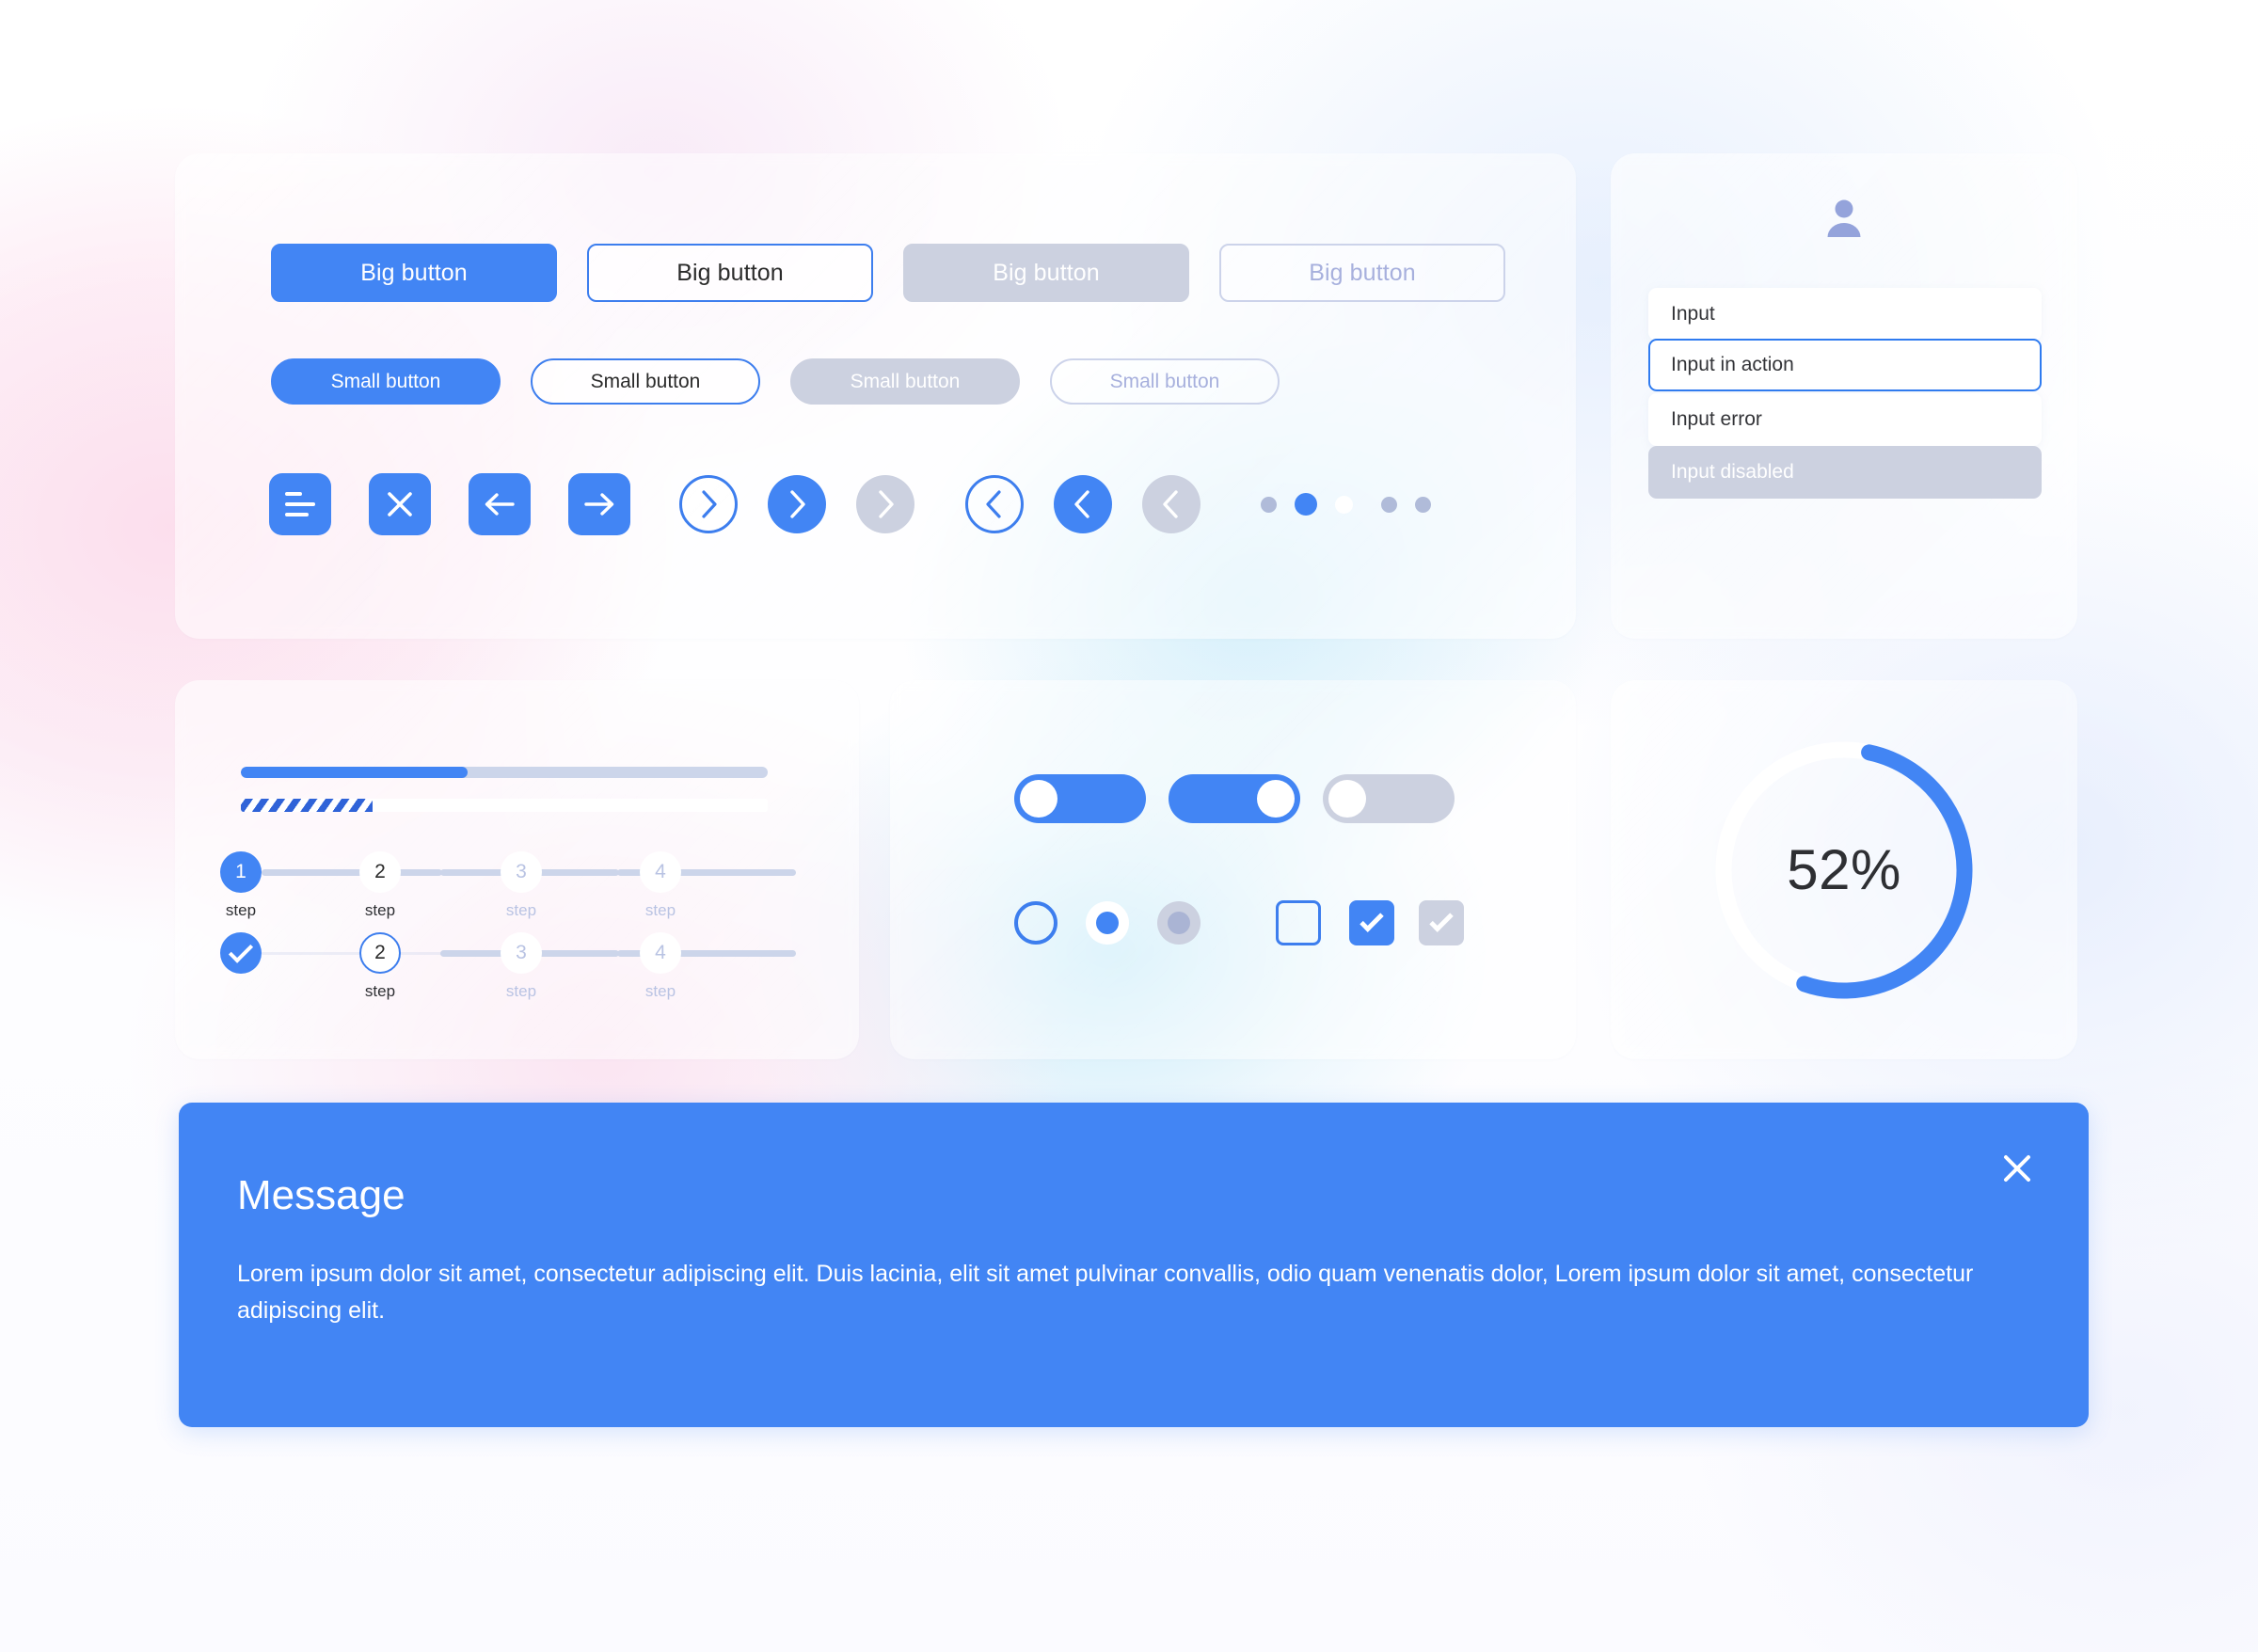 The height and width of the screenshot is (1652, 2258). Describe the element at coordinates (352, 953) in the screenshot. I see `step-connector-completed` at that location.